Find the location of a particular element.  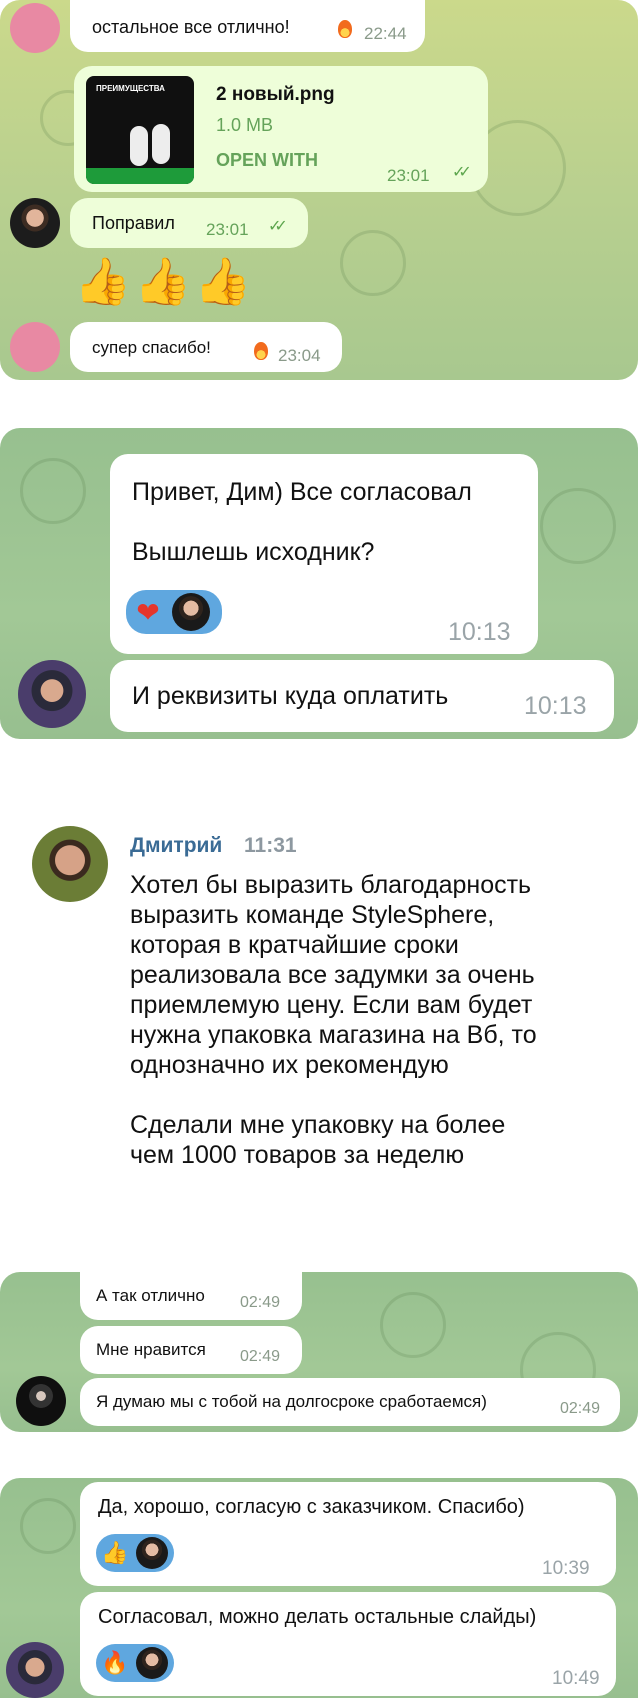

author-avatar is located at coordinates (70, 864).